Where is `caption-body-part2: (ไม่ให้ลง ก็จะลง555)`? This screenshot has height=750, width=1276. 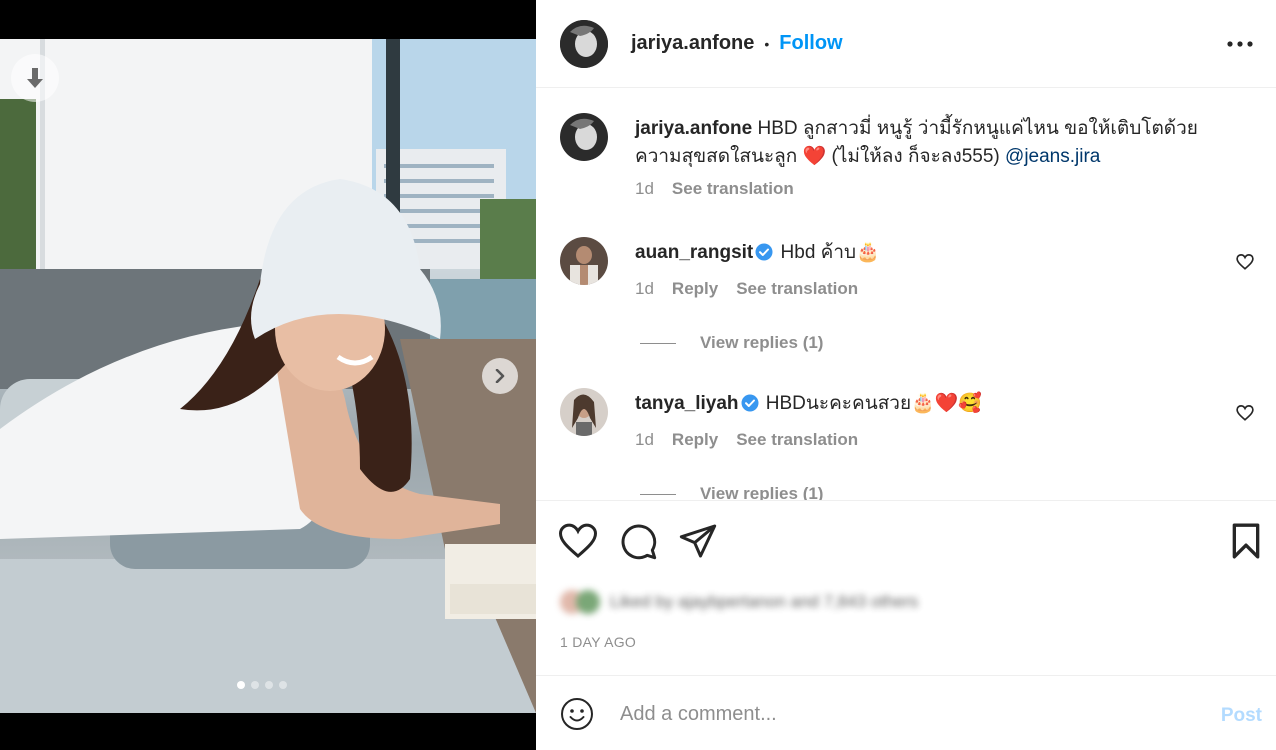
caption-body-part2: (ไม่ให้ลง ก็จะลง555) is located at coordinates (915, 156).